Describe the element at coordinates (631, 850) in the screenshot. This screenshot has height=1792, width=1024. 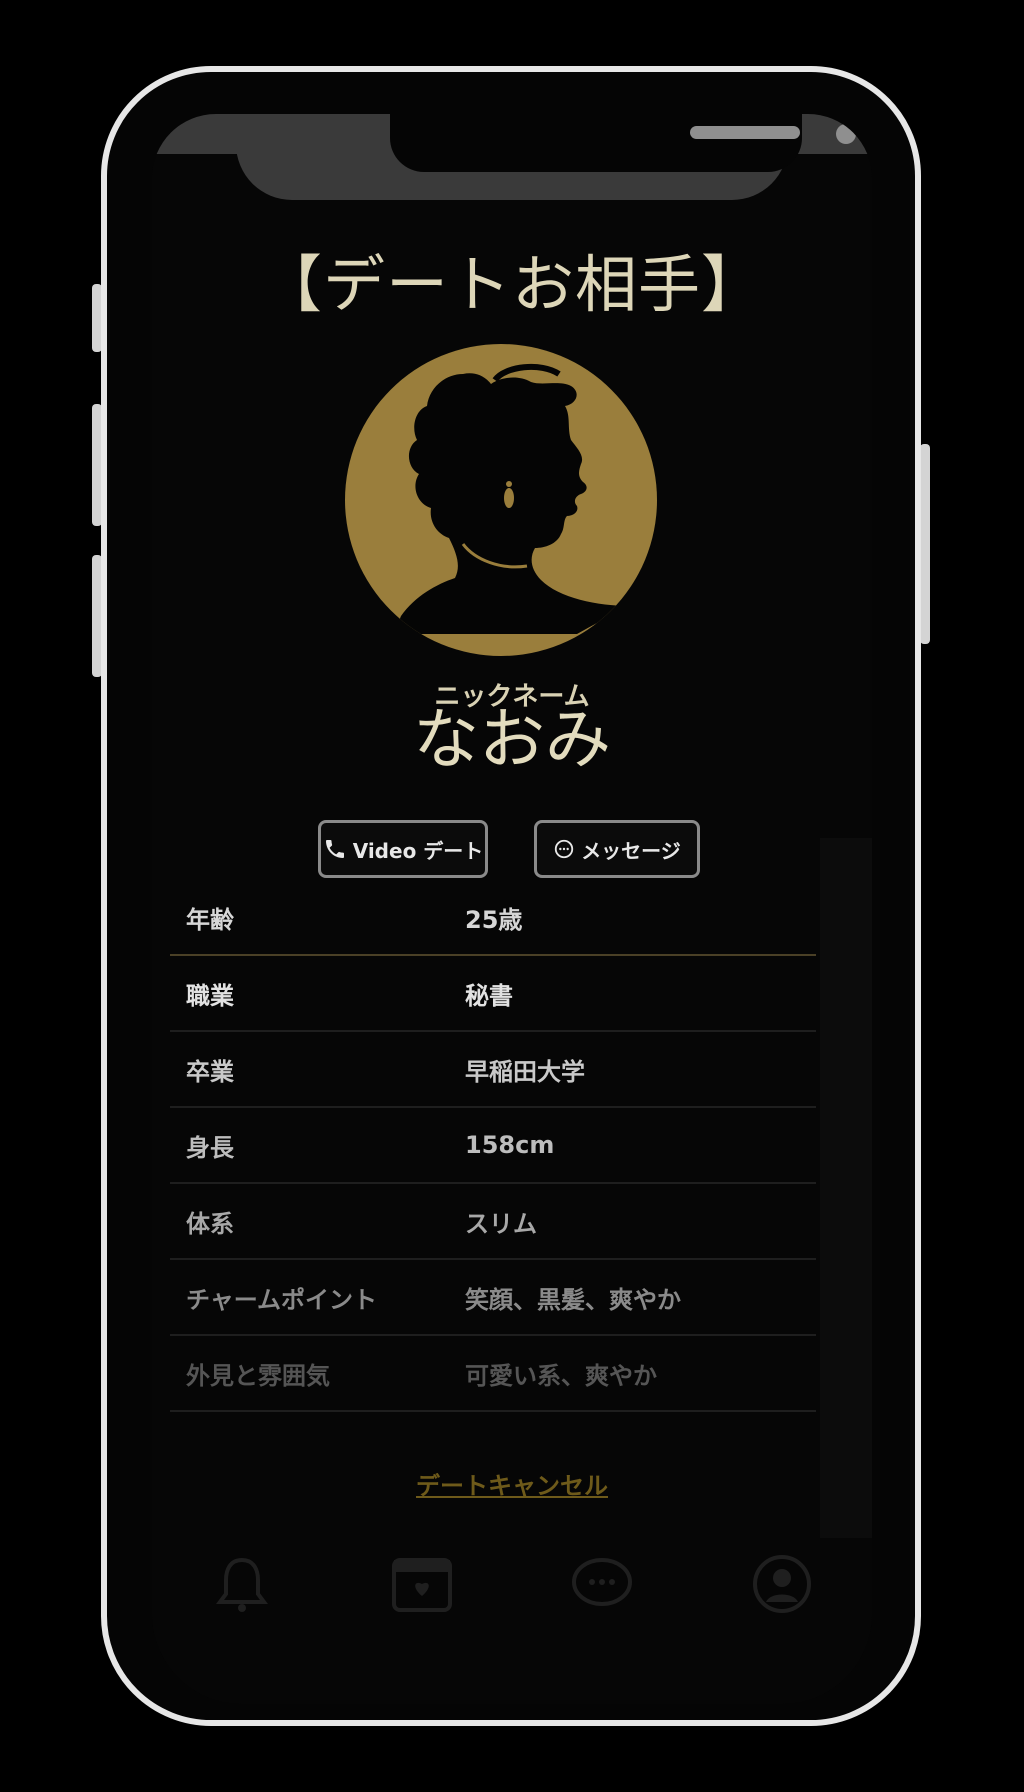
I see `message-label: メッセージ` at that location.